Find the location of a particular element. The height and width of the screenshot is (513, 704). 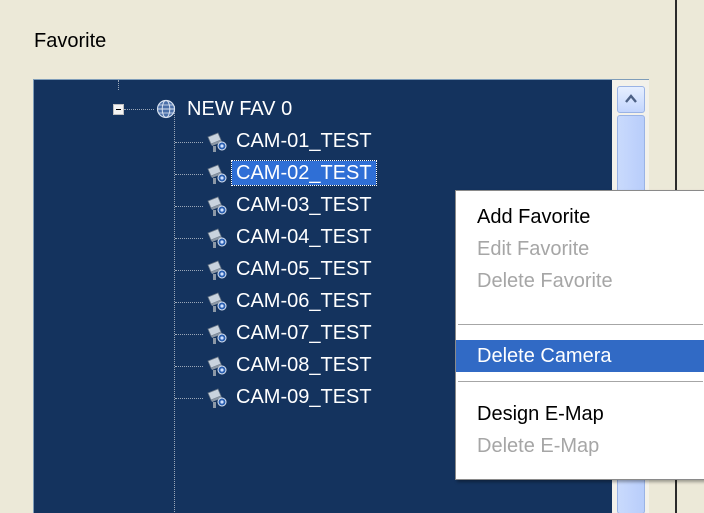

tree-camera-row: CAM-01_TEST is located at coordinates (323, 142).